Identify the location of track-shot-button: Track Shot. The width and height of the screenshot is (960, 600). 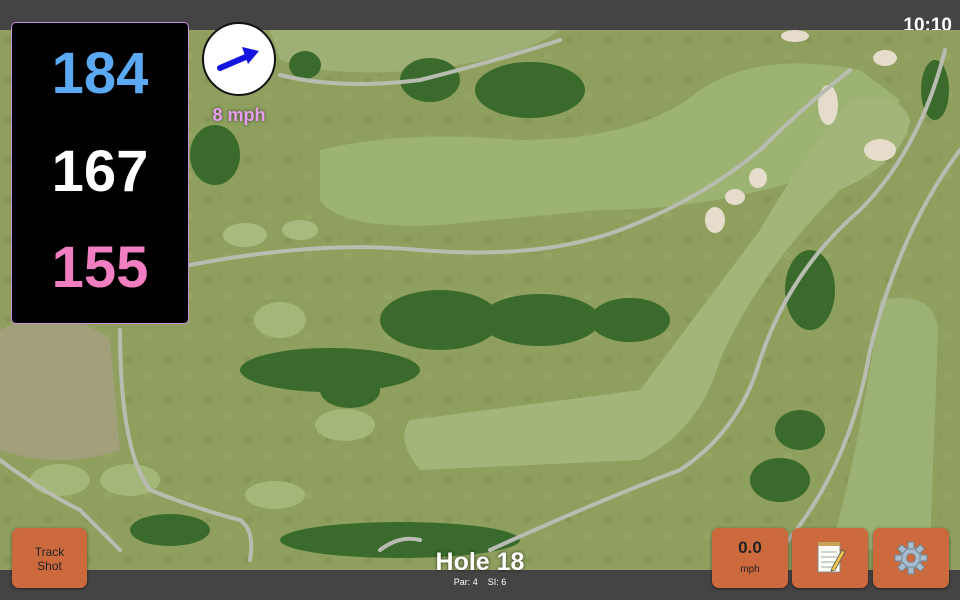
(49, 558).